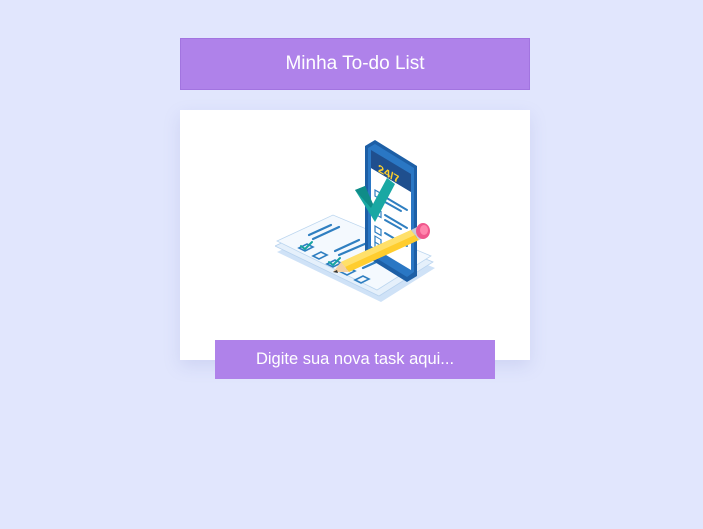 Image resolution: width=703 pixels, height=529 pixels. I want to click on page-title-text: Minha To-do List, so click(355, 63).